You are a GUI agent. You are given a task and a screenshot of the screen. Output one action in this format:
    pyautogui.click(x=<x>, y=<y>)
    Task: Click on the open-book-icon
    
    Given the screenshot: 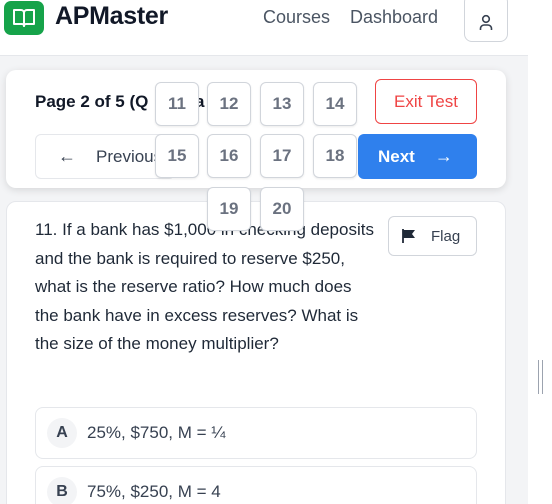 What is the action you would take?
    pyautogui.click(x=24, y=18)
    